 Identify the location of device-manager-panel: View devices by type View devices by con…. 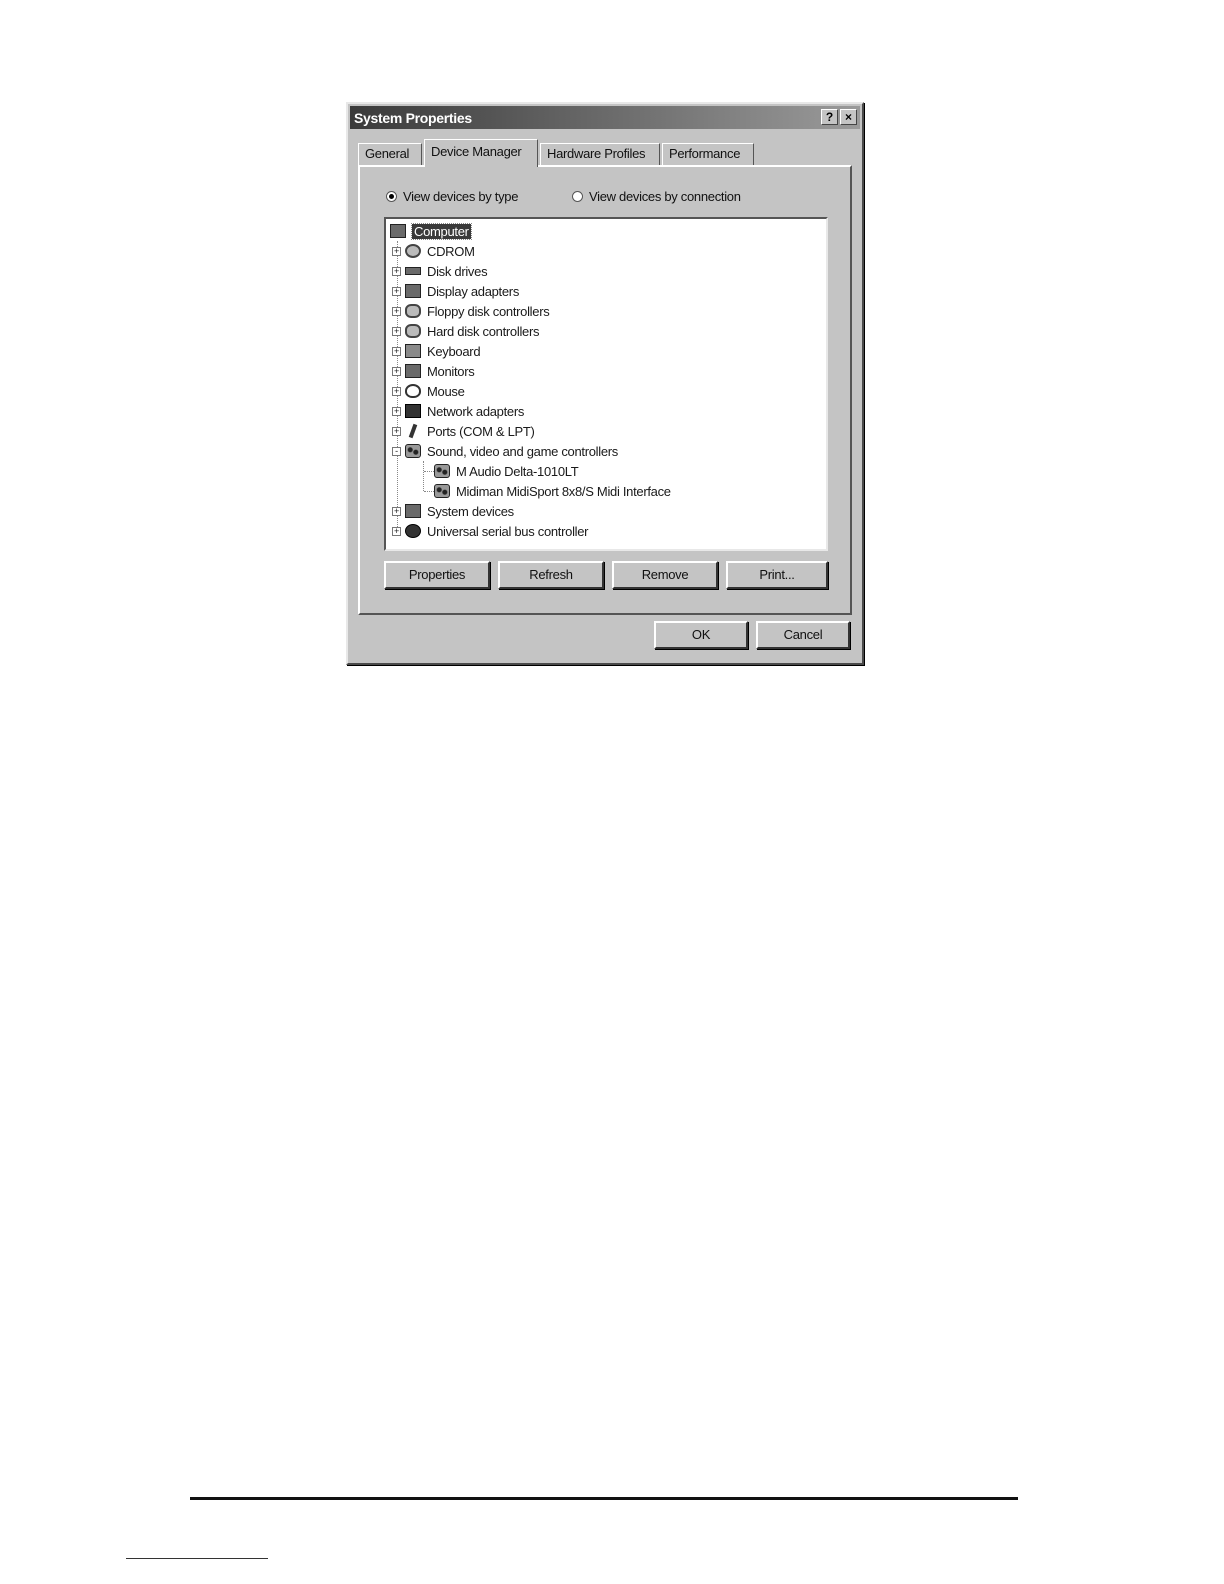
(605, 390).